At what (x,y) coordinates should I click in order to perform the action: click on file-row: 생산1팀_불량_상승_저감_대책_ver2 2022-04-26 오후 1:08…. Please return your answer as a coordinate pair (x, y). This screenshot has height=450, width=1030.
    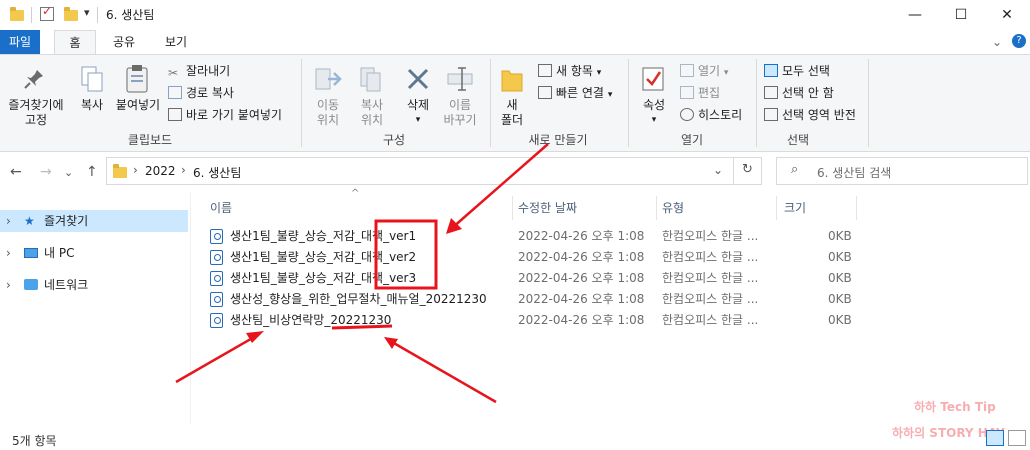
    Looking at the image, I should click on (533, 257).